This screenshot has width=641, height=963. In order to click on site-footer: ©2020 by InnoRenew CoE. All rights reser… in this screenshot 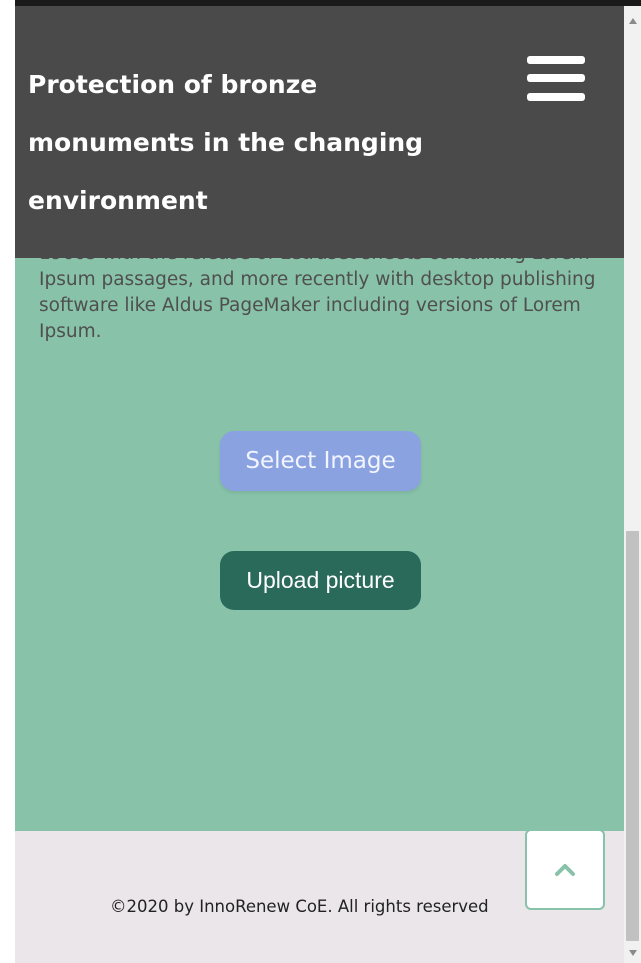, I will do `click(319, 896)`.